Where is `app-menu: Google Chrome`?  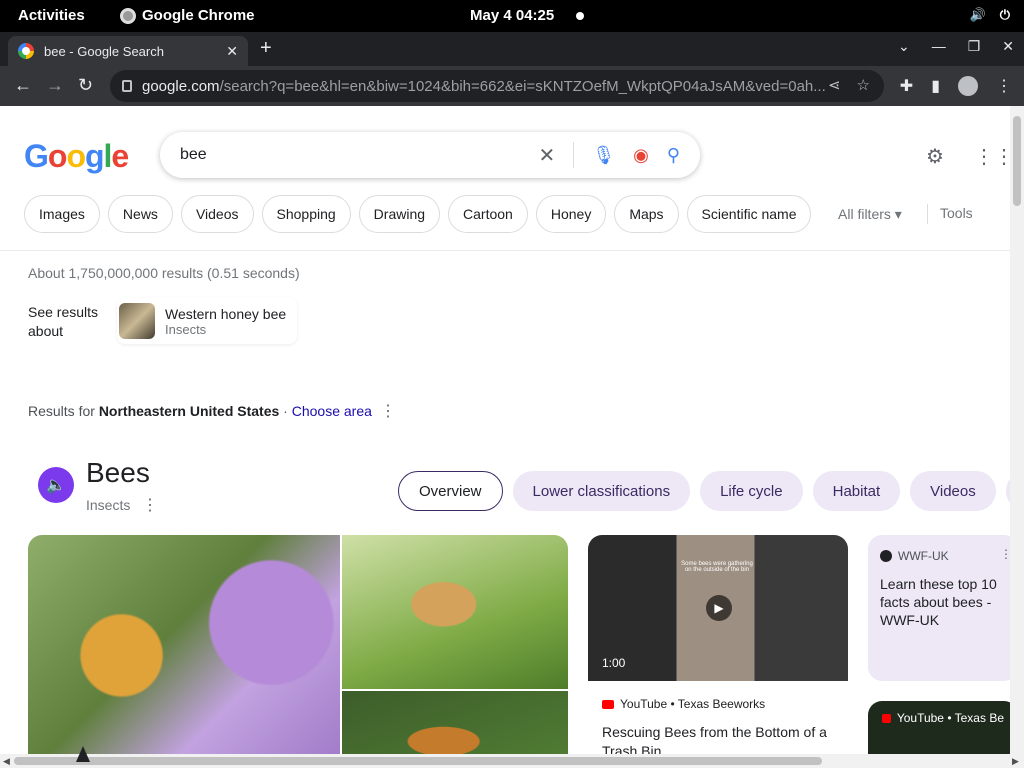 app-menu: Google Chrome is located at coordinates (187, 15).